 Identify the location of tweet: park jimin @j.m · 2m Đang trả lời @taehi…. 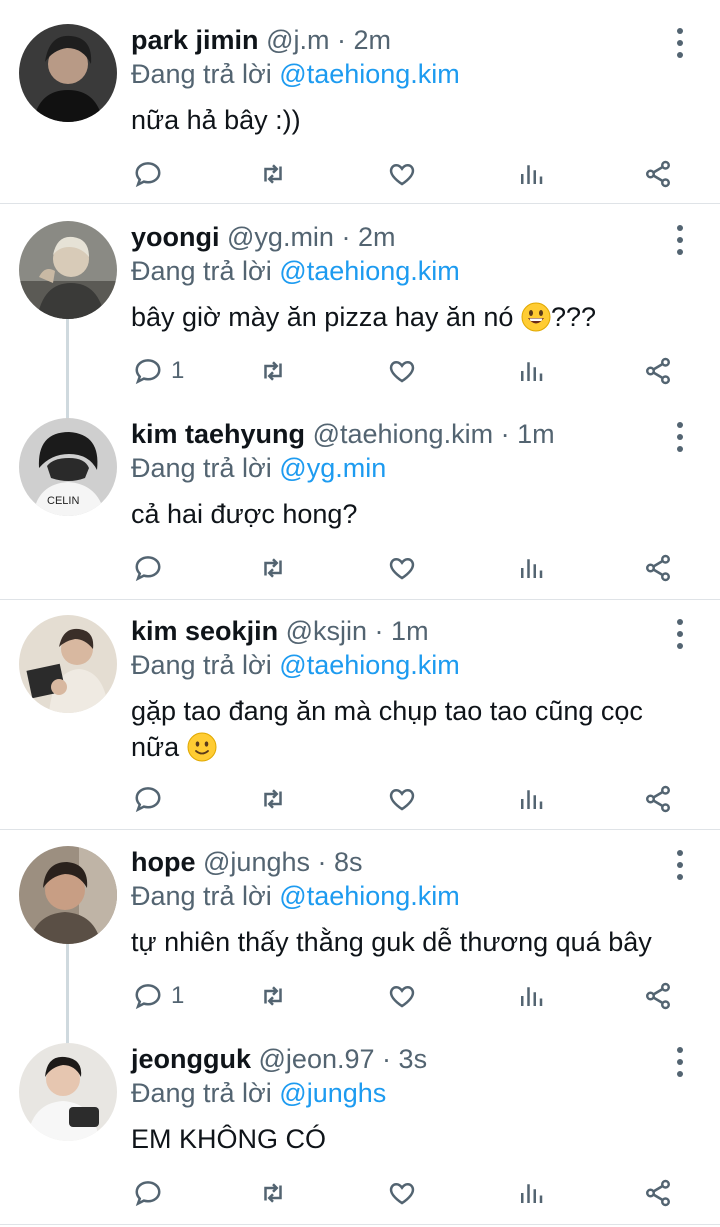
(360, 110).